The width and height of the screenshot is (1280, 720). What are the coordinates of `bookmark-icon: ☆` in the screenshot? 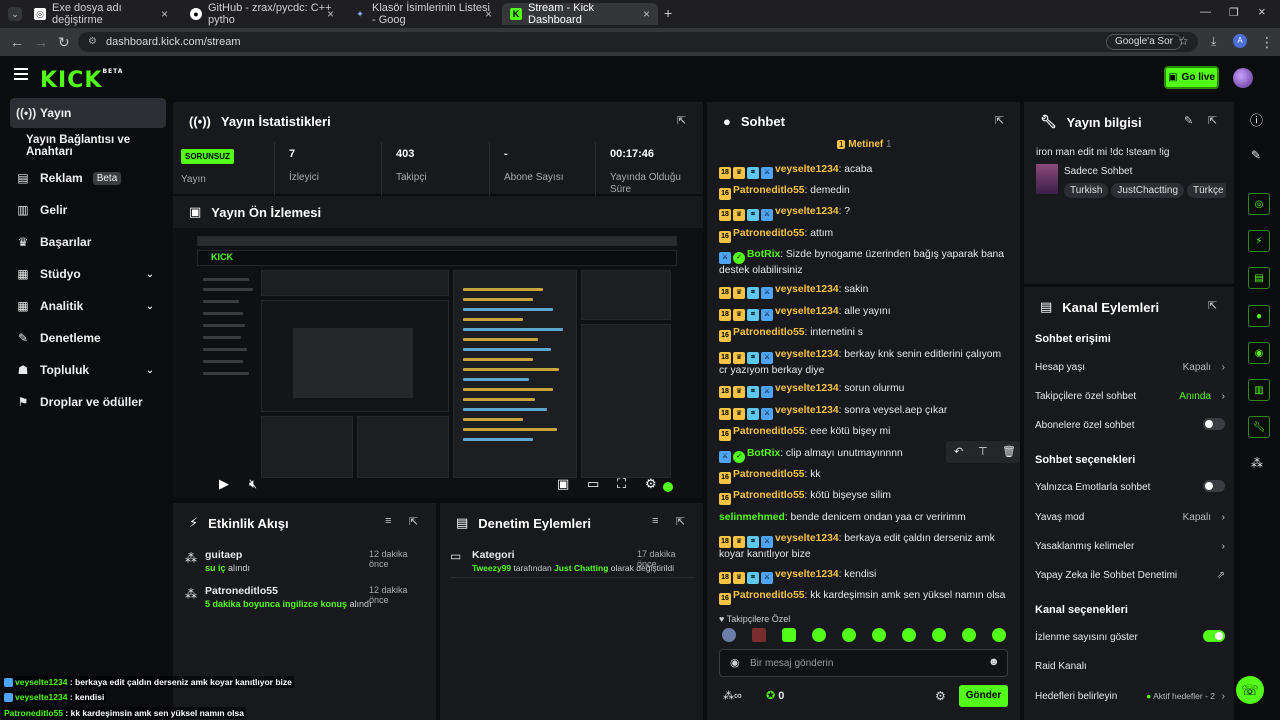 It's located at (1183, 41).